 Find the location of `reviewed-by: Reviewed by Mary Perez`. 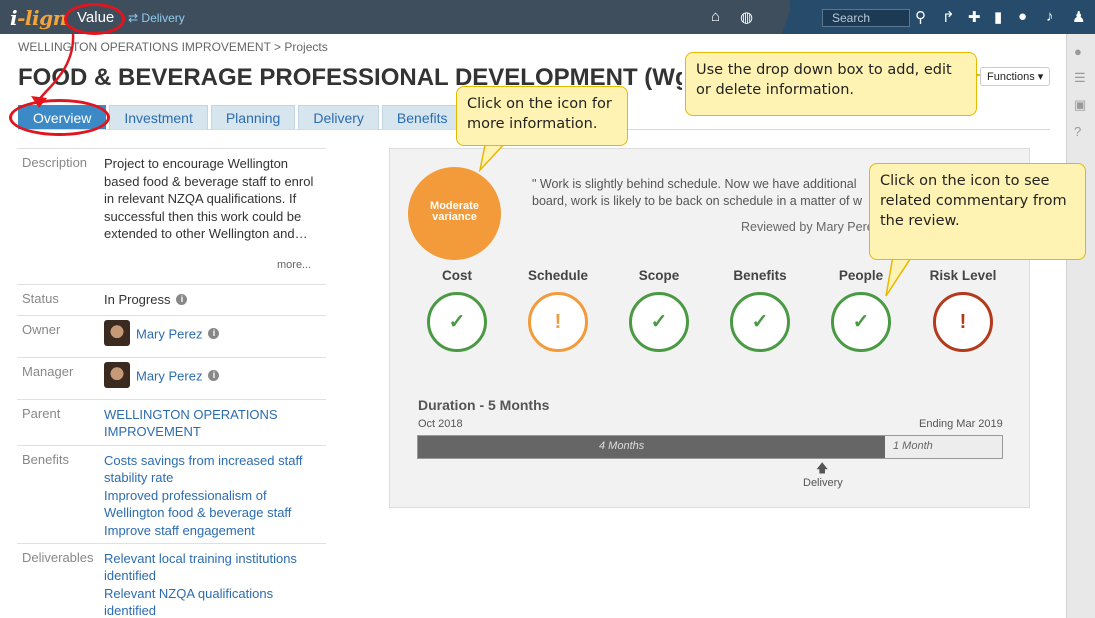

reviewed-by: Reviewed by Mary Perez is located at coordinates (808, 227).